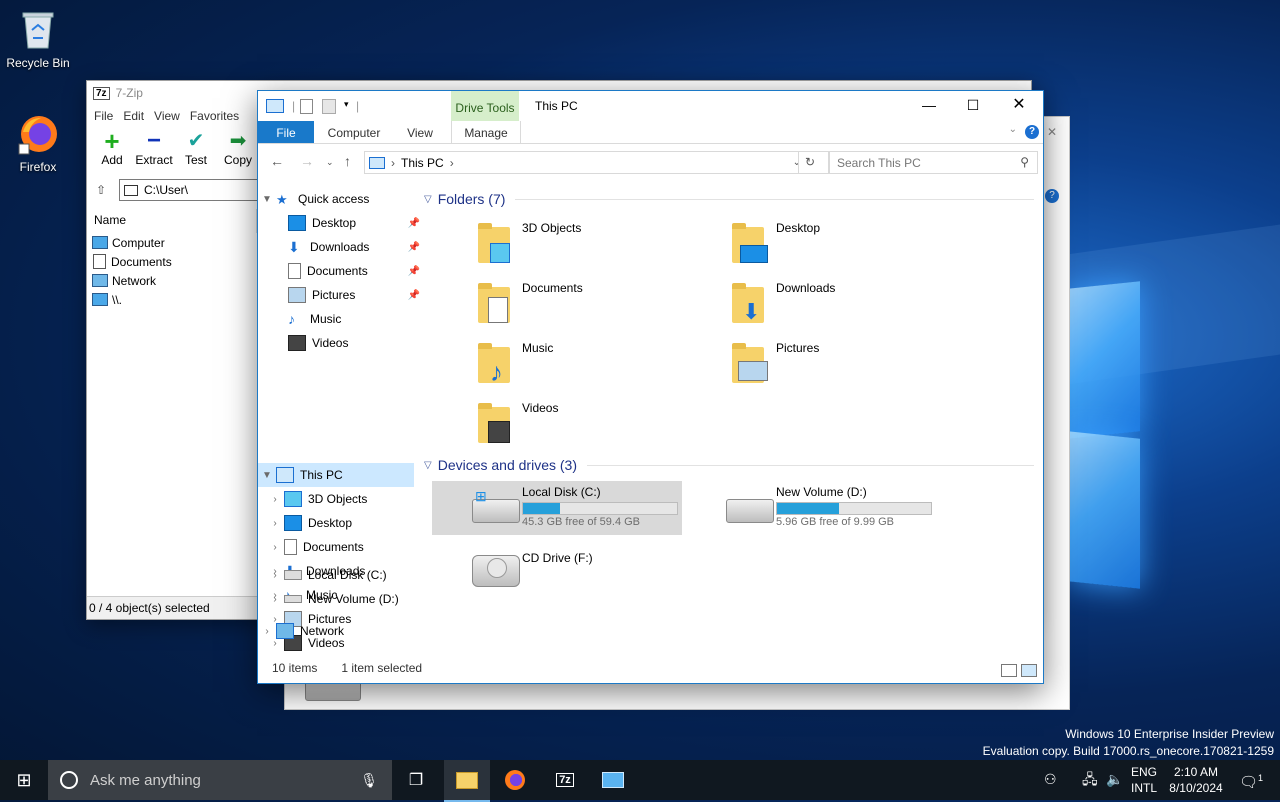 This screenshot has width=1280, height=802. I want to click on nav-quick-videos: Videos, so click(342, 343).